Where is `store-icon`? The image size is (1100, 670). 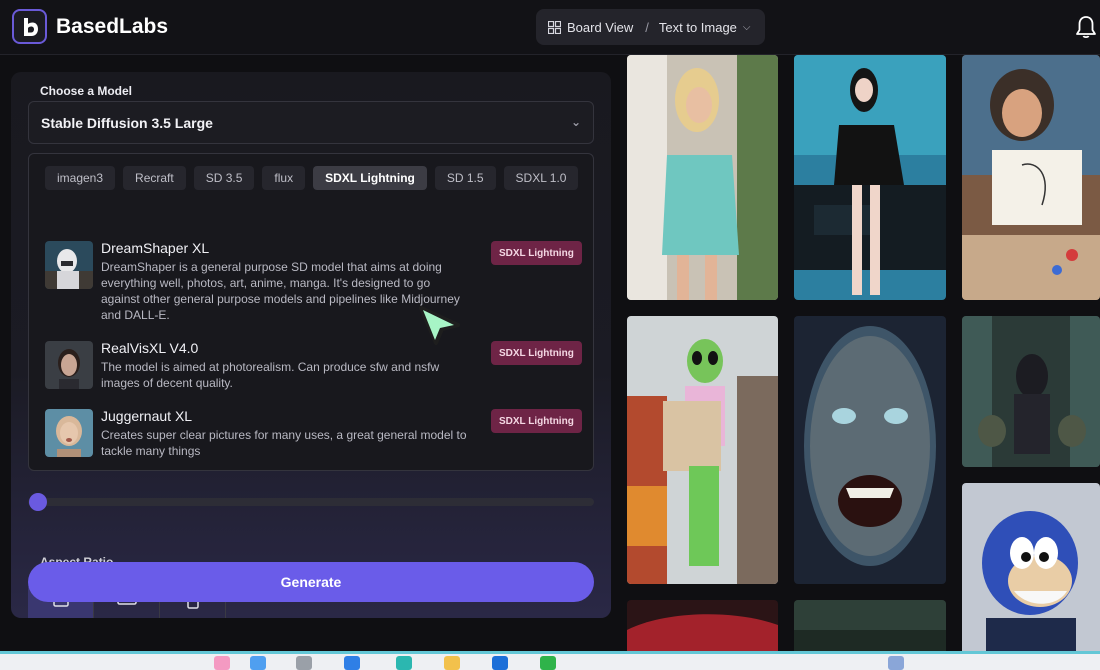 store-icon is located at coordinates (500, 663).